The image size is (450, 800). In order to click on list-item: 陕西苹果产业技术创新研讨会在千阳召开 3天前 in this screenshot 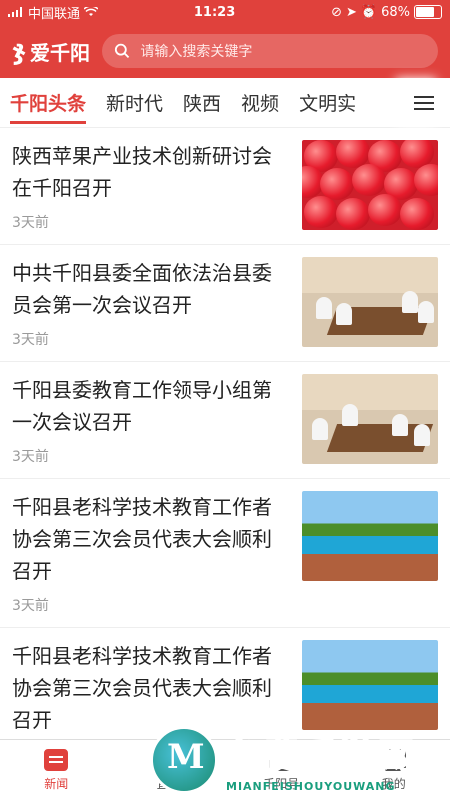, I will do `click(225, 186)`.